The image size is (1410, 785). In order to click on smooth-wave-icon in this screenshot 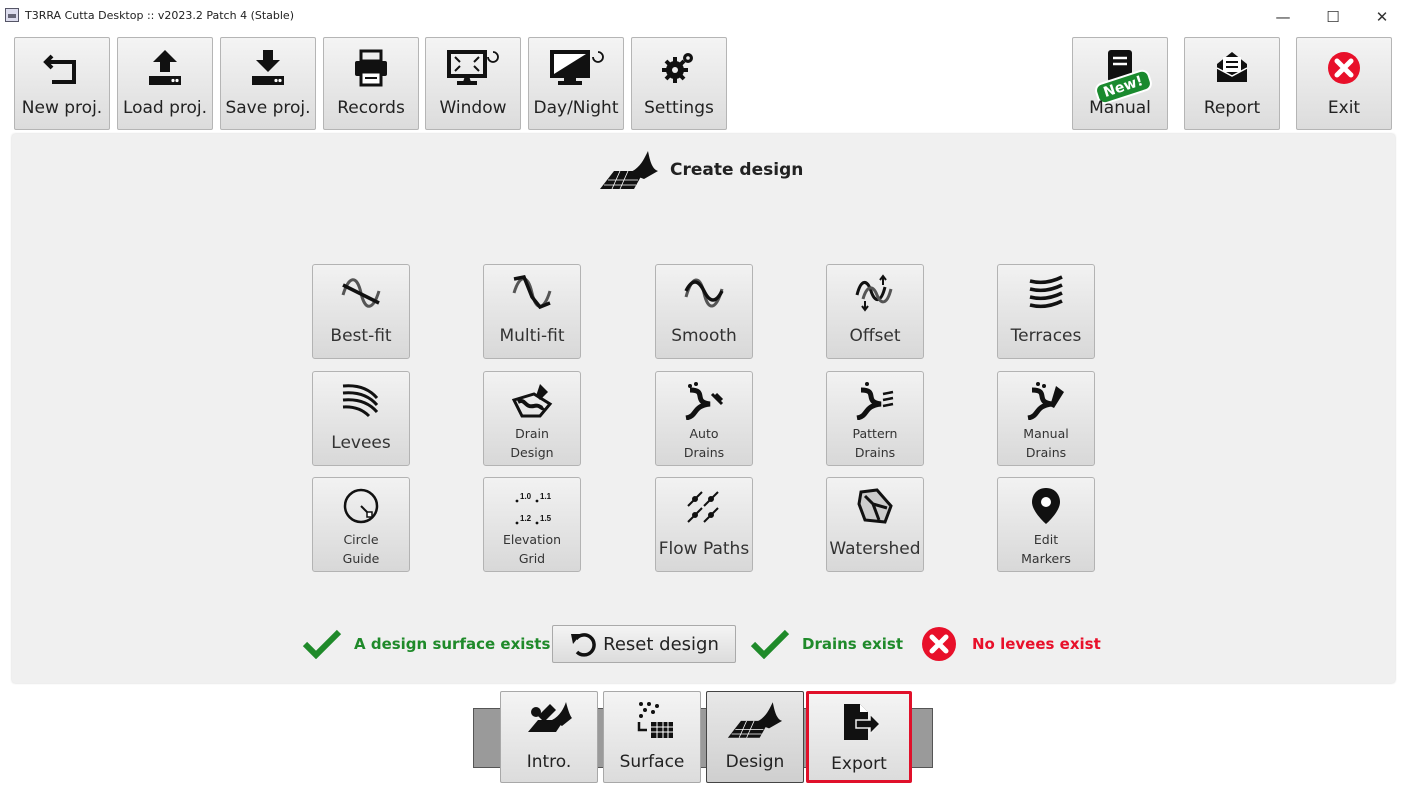, I will do `click(704, 293)`.